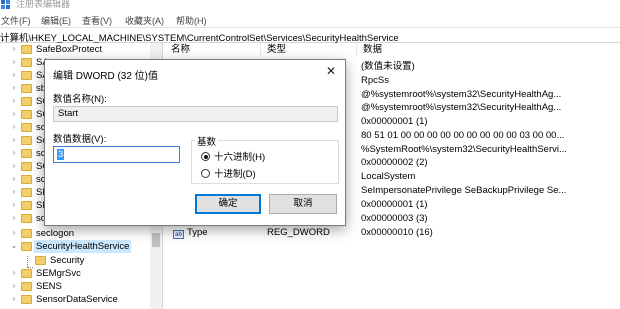 Image resolution: width=620 pixels, height=309 pixels. Describe the element at coordinates (81, 286) in the screenshot. I see `tree-item-sens: › SENS` at that location.